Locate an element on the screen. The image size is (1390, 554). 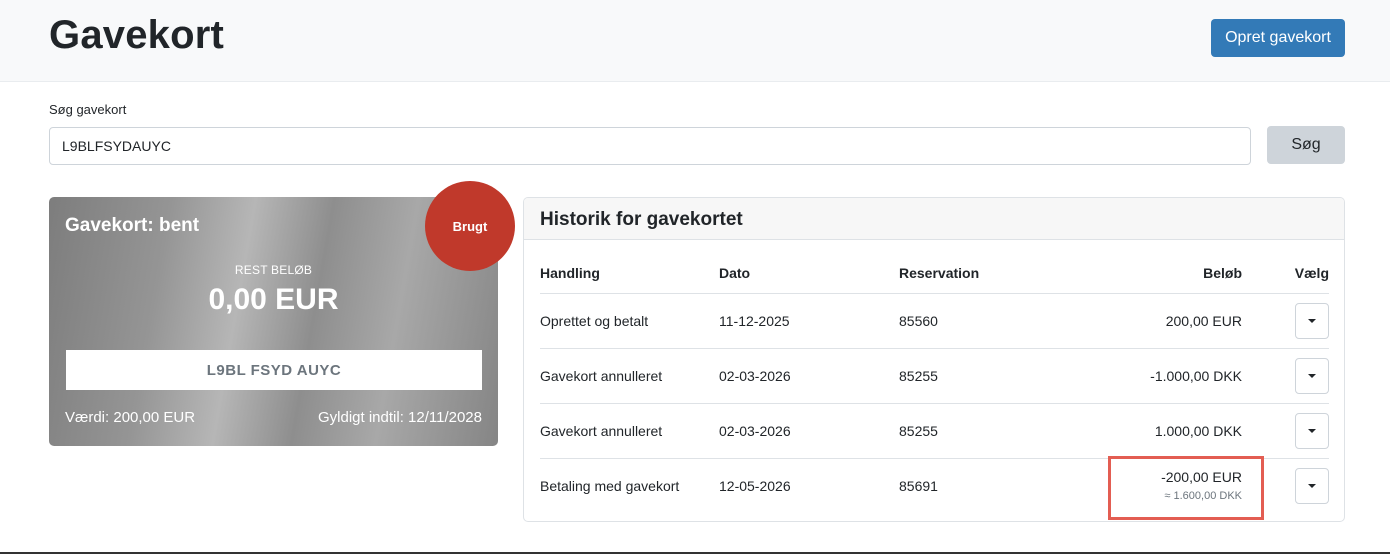
status-badge: Brugt is located at coordinates (470, 226).